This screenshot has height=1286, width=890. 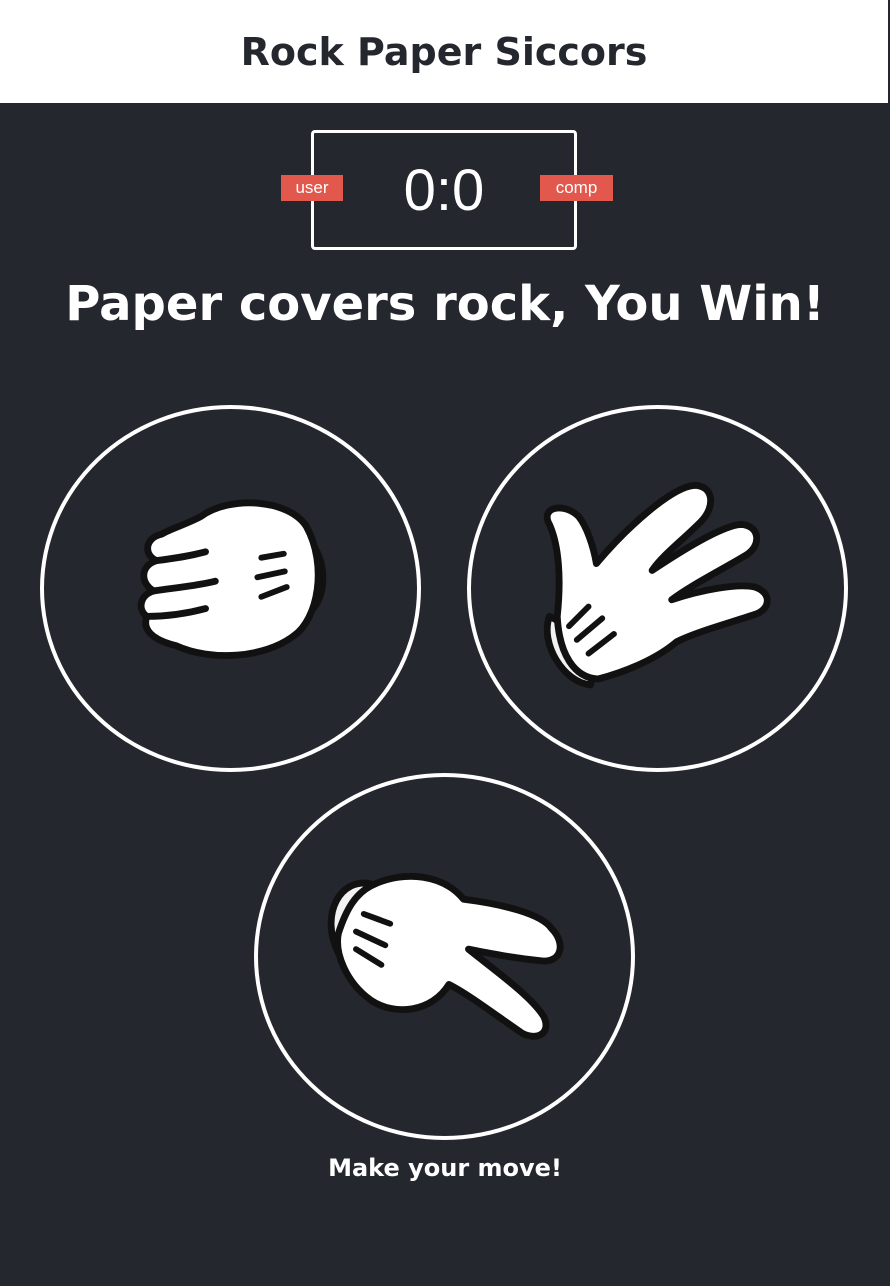 I want to click on header-bar: Rock Paper Siccors, so click(x=445, y=51).